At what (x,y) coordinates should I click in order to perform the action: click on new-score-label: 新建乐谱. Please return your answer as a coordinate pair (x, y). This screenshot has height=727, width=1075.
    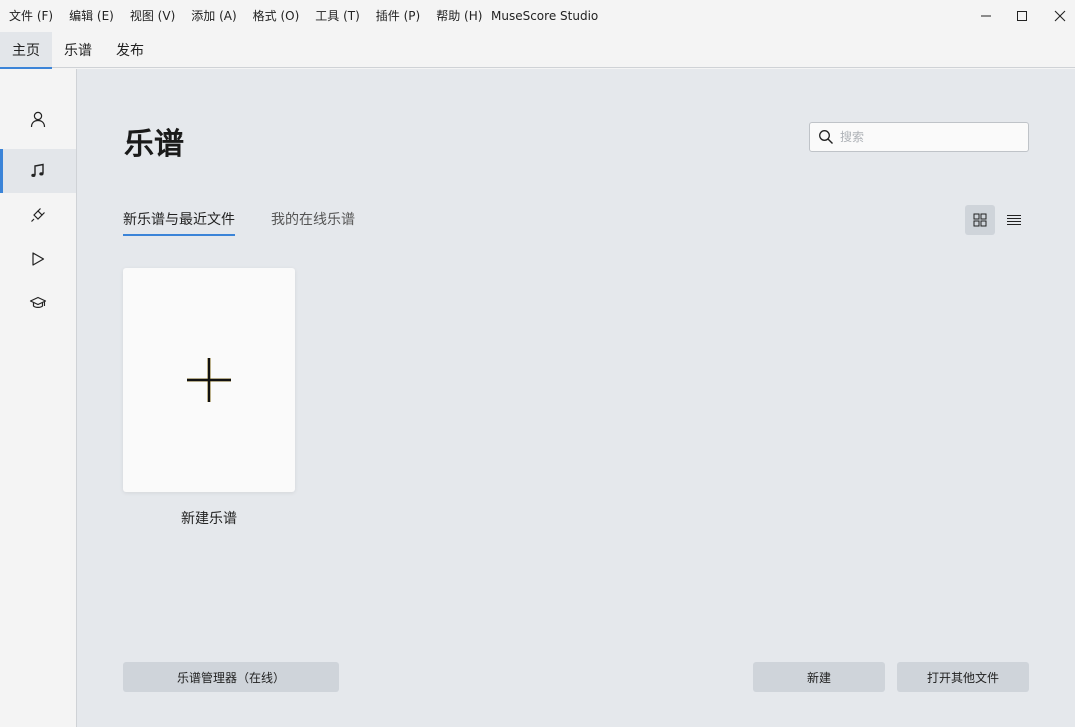
    Looking at the image, I should click on (209, 518).